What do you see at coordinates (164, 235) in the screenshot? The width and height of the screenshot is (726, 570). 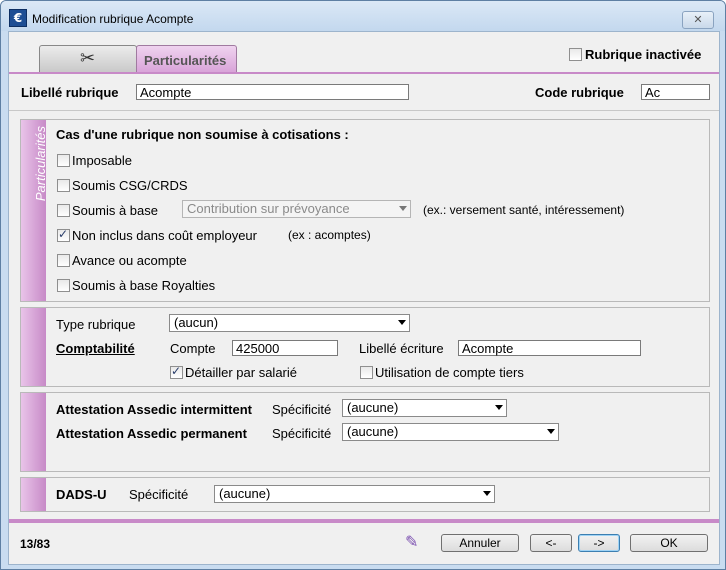 I see `non-inclus-label: Non inclus dans coût employeur` at bounding box center [164, 235].